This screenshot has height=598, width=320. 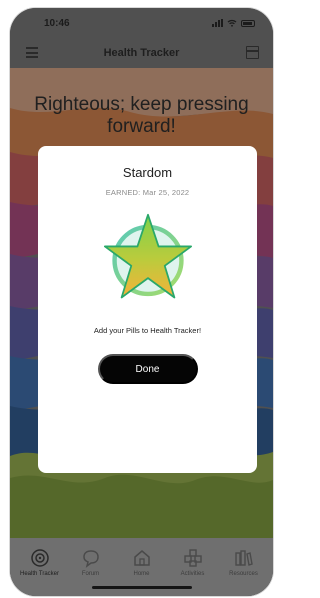 I want to click on hamburger-menu-icon, so click(x=32, y=52).